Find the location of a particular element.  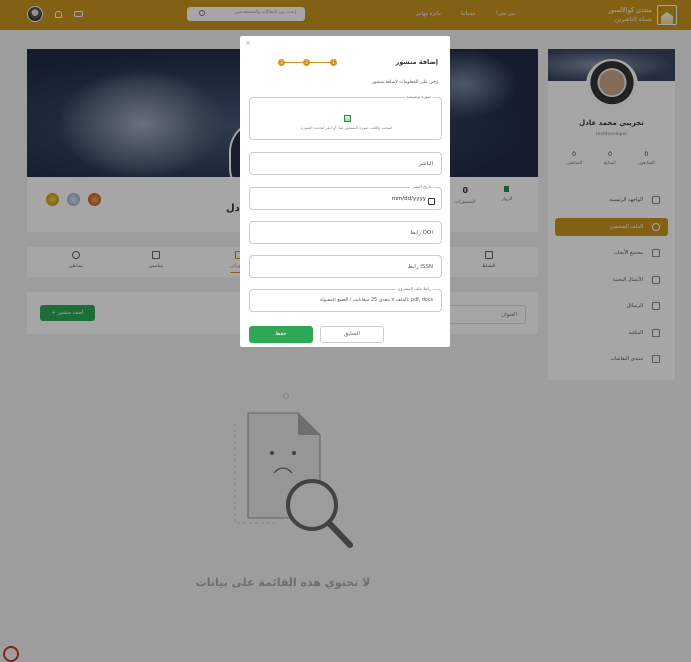

modal-title: إضافة منشور is located at coordinates (416, 62).